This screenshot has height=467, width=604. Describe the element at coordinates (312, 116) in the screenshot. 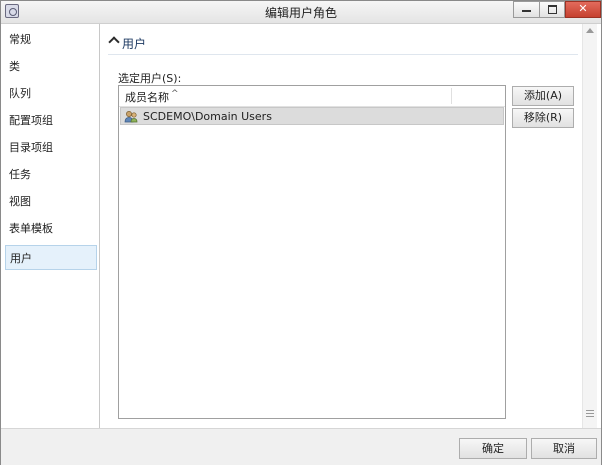

I see `list-item: SCDEMO\Domain Users` at that location.